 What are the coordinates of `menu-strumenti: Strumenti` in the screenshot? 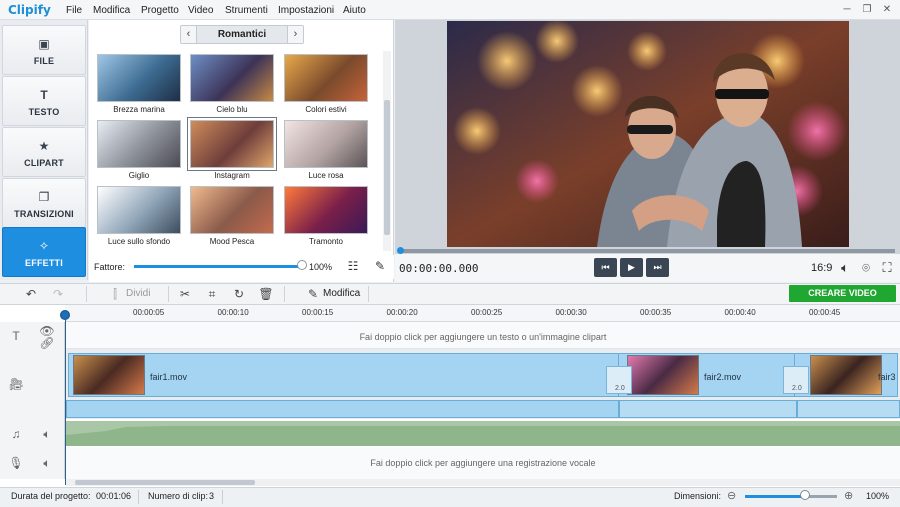 It's located at (246, 10).